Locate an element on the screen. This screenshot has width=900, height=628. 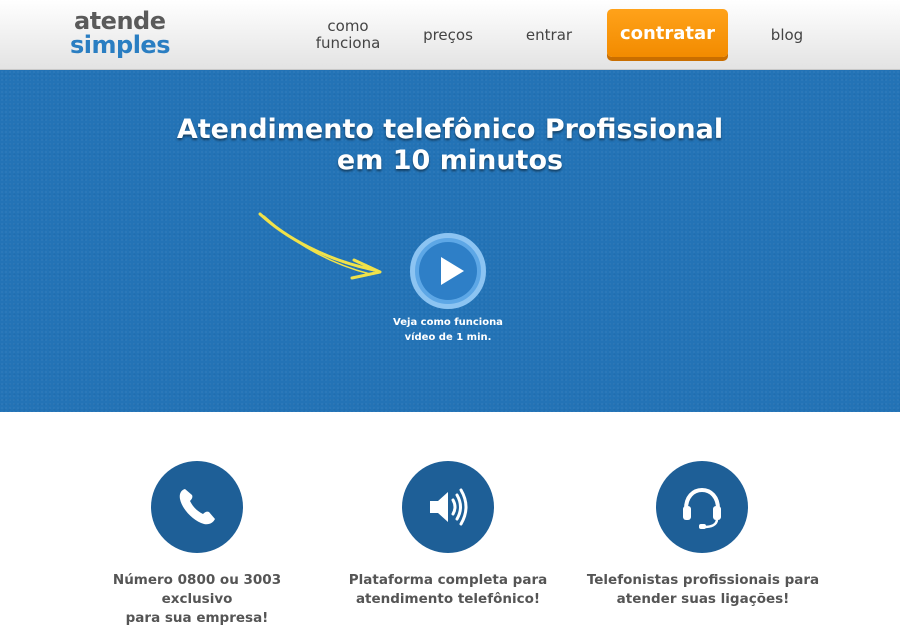
video-caption-line2: vídeo de 1 min. is located at coordinates (448, 337).